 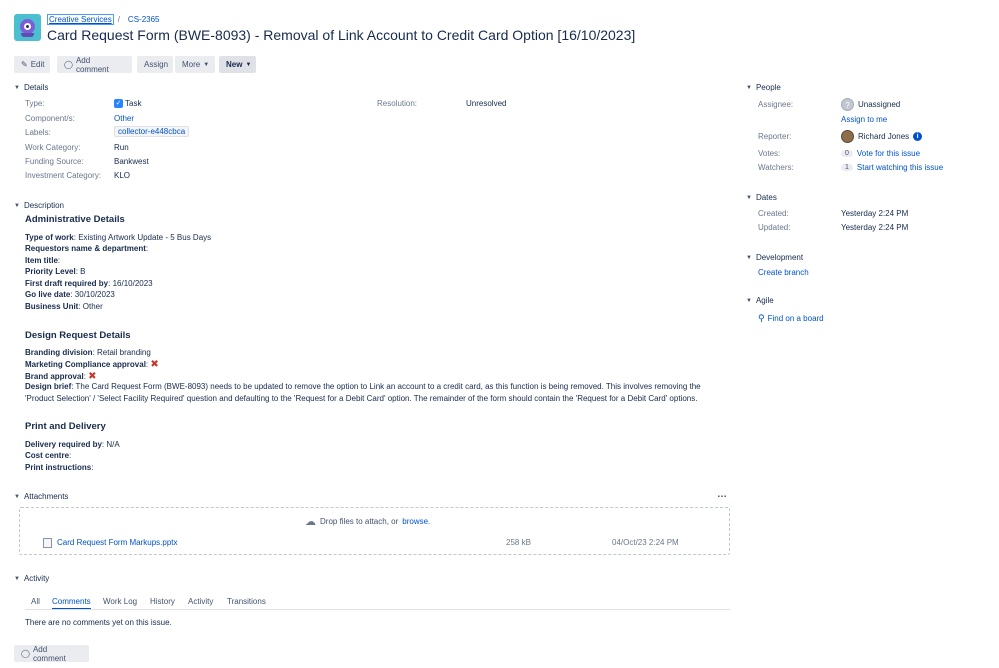 What do you see at coordinates (48, 294) in the screenshot?
I see `go-live-label: Go live date` at bounding box center [48, 294].